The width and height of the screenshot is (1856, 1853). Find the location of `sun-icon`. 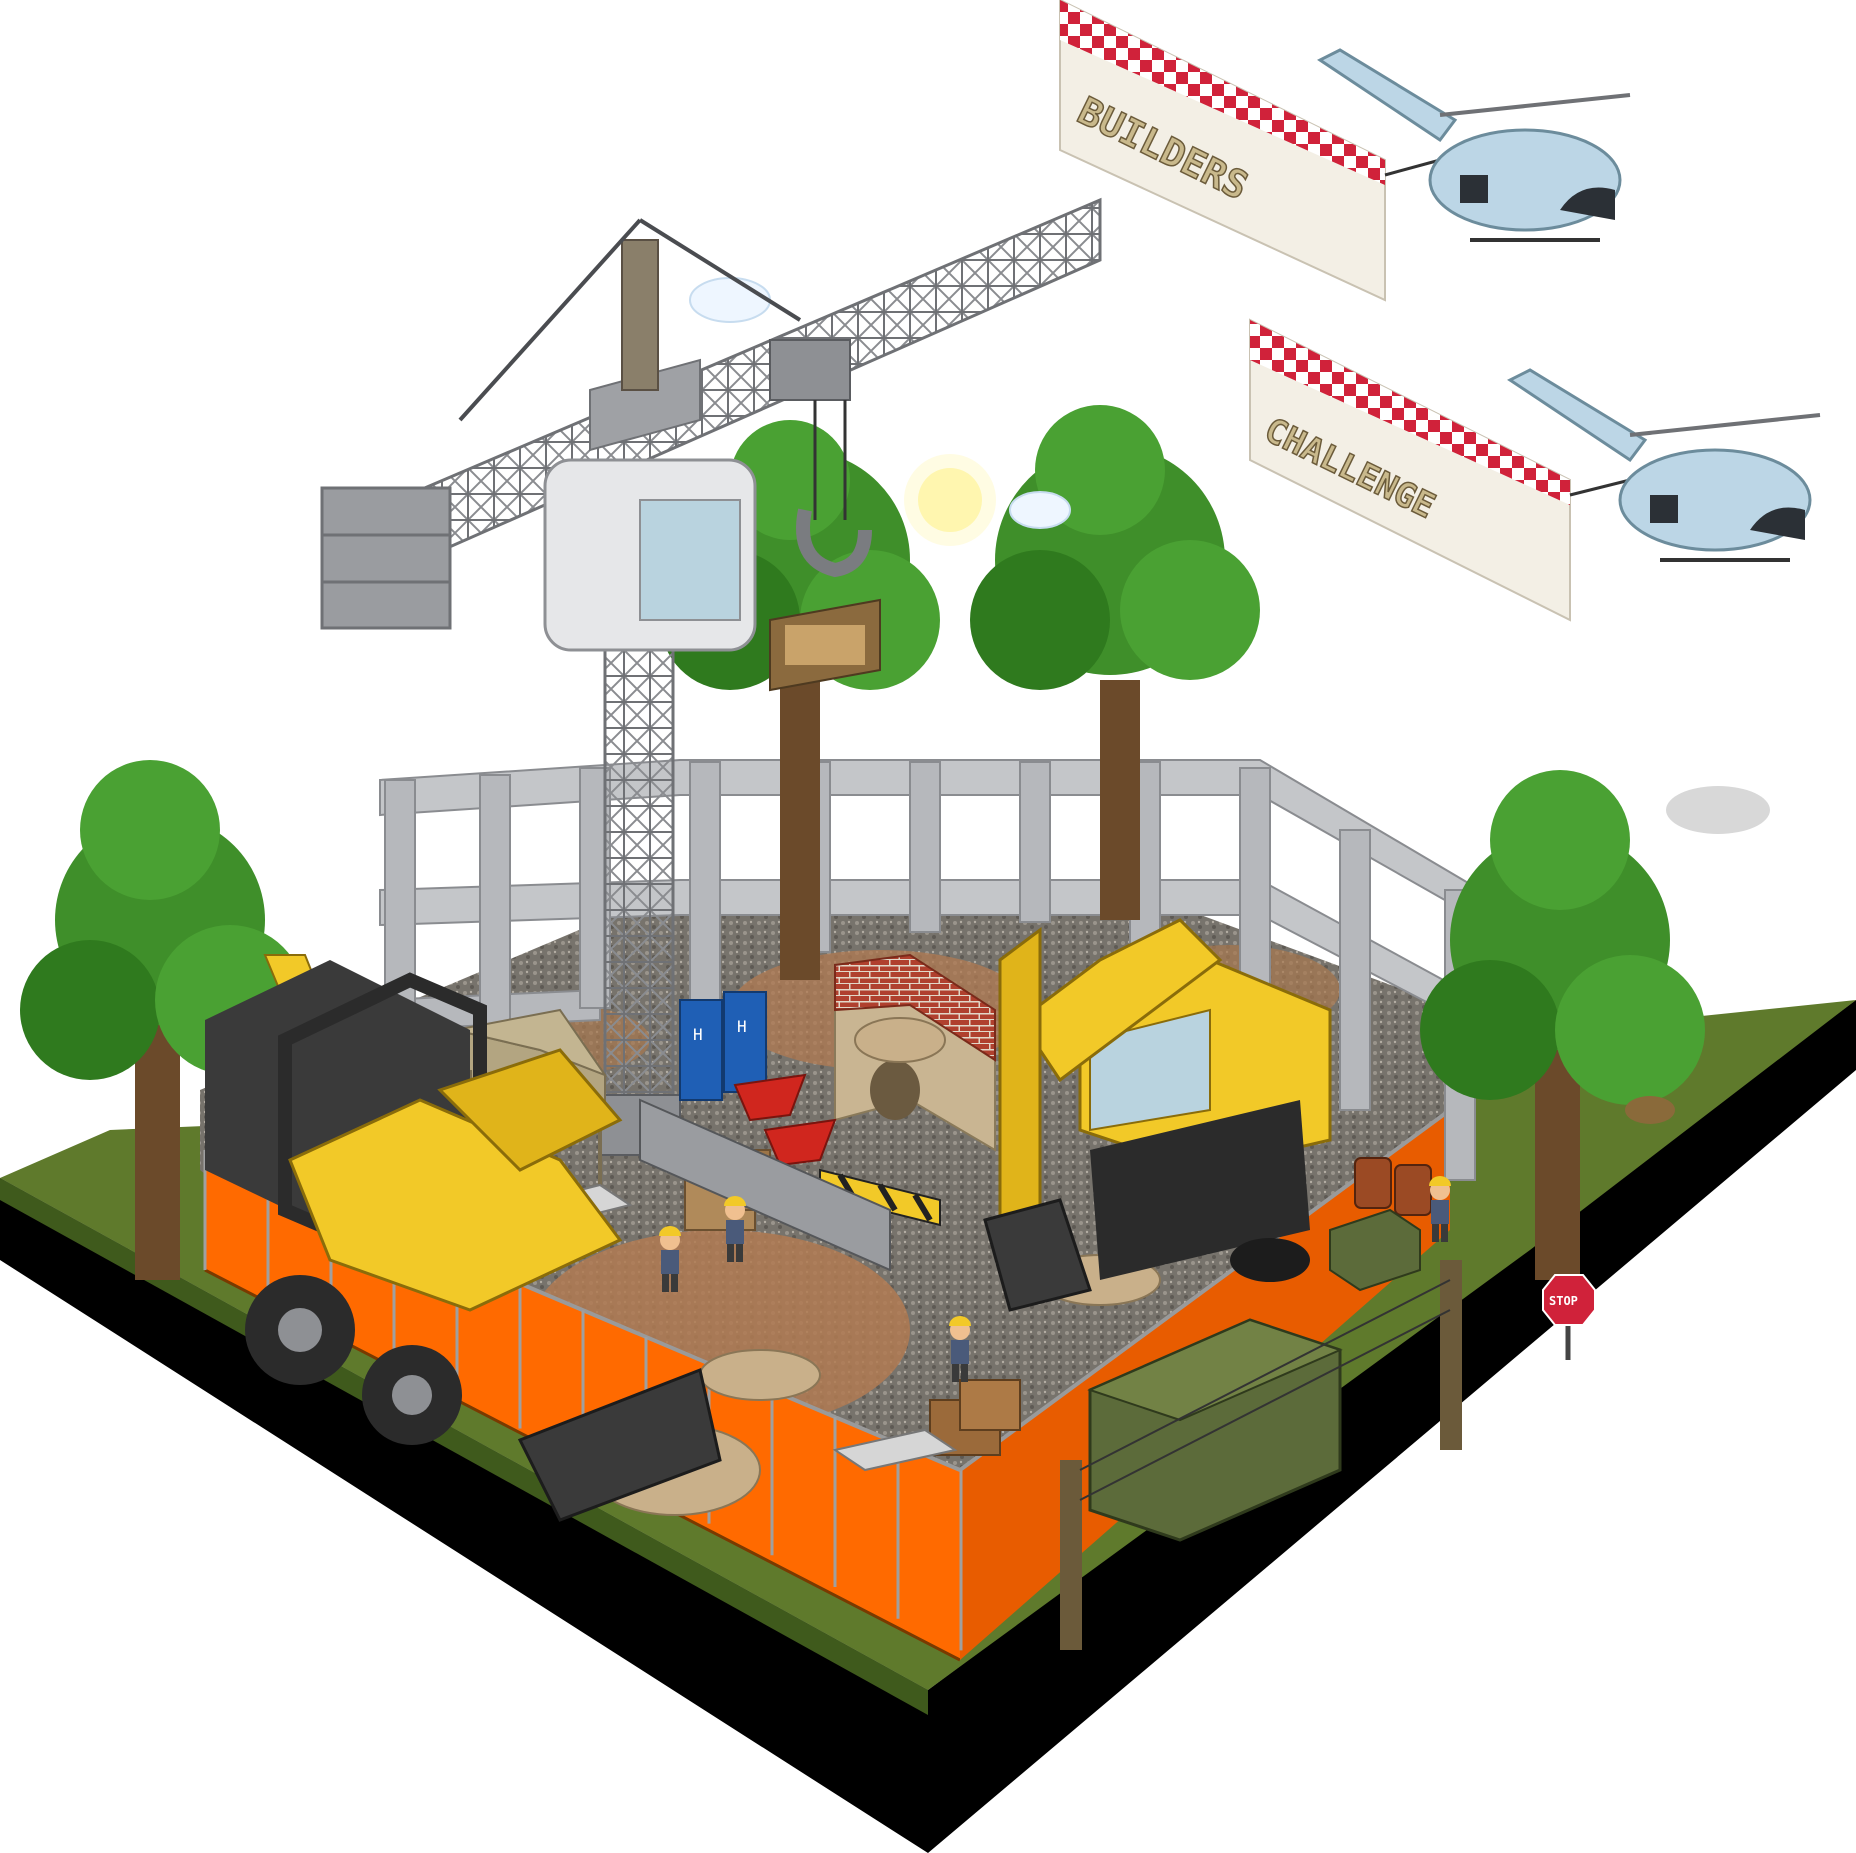

sun-icon is located at coordinates (950, 500).